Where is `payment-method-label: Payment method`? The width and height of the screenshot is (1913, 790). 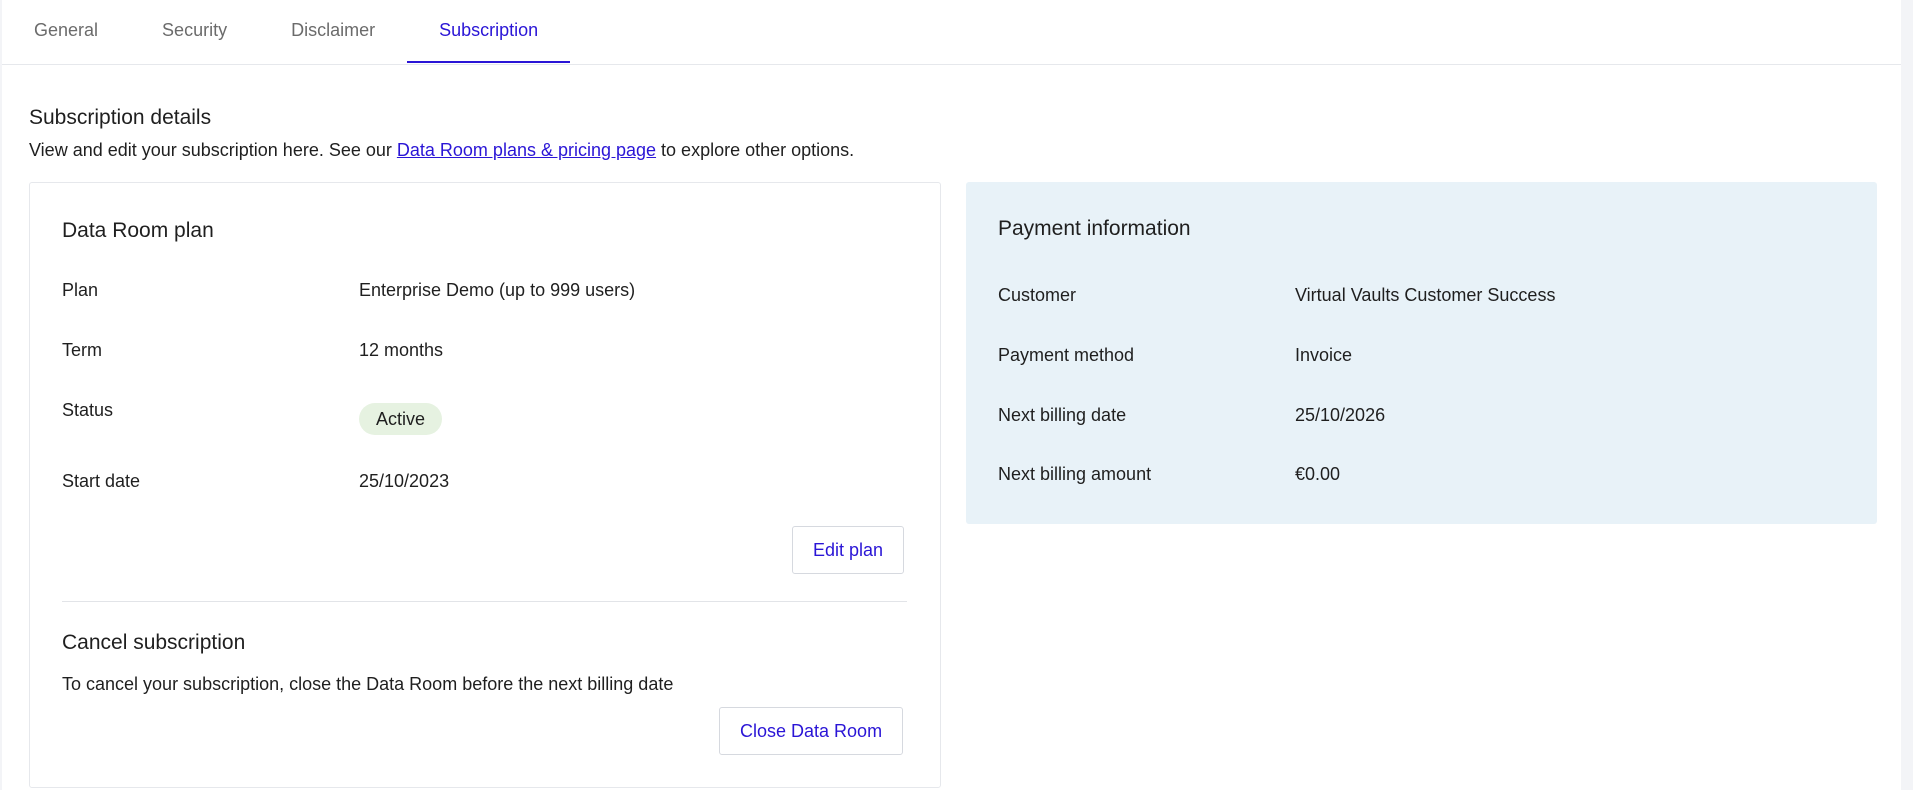 payment-method-label: Payment method is located at coordinates (1066, 355).